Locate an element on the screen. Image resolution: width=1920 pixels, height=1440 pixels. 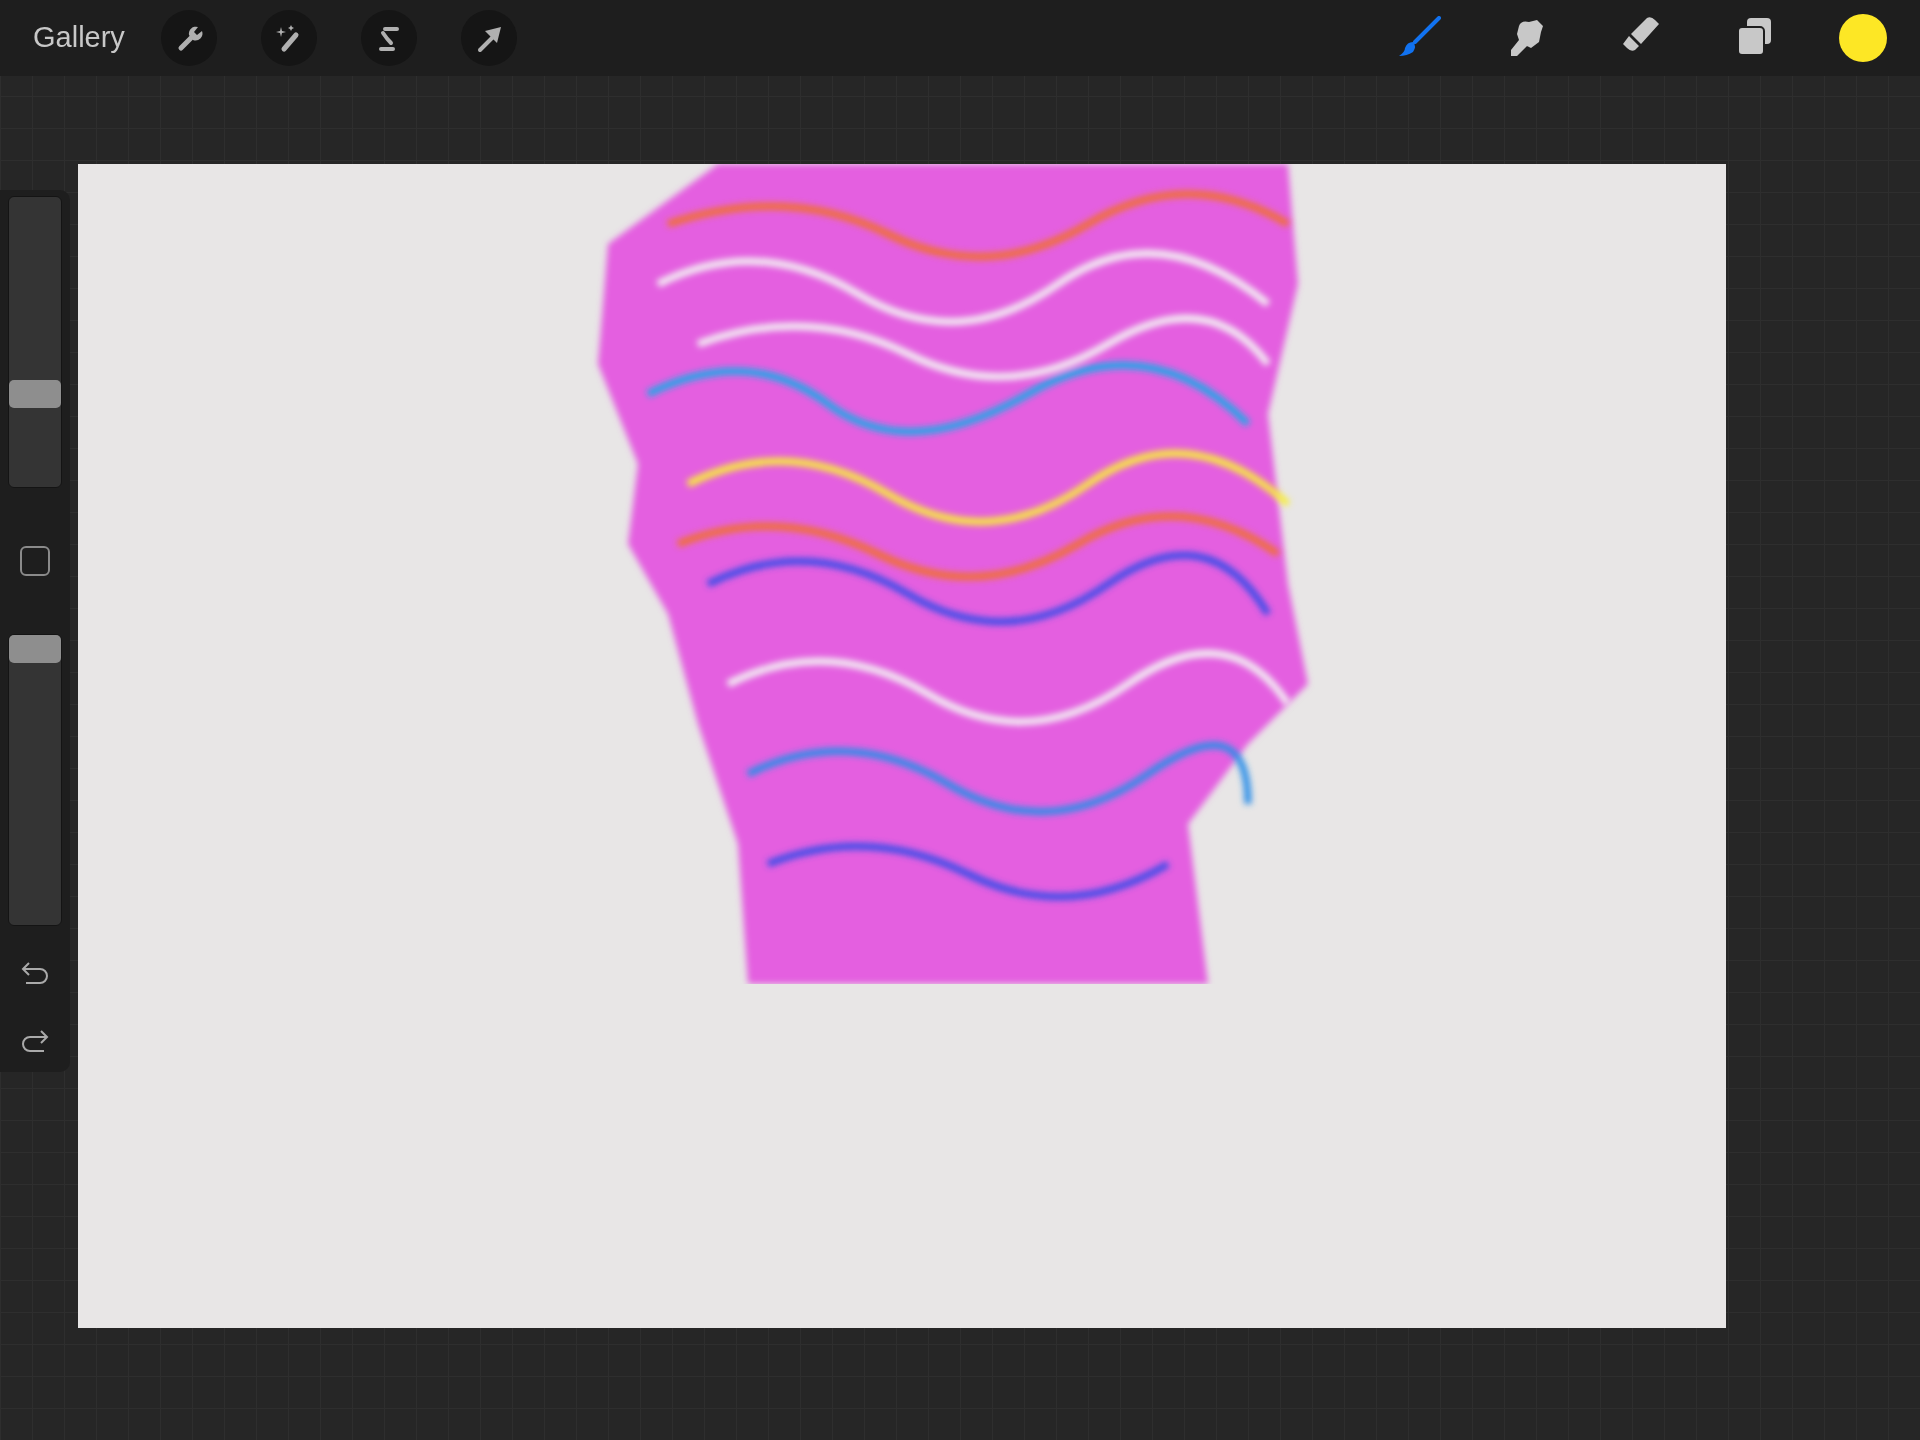
redo-icon is located at coordinates (35, 1041).